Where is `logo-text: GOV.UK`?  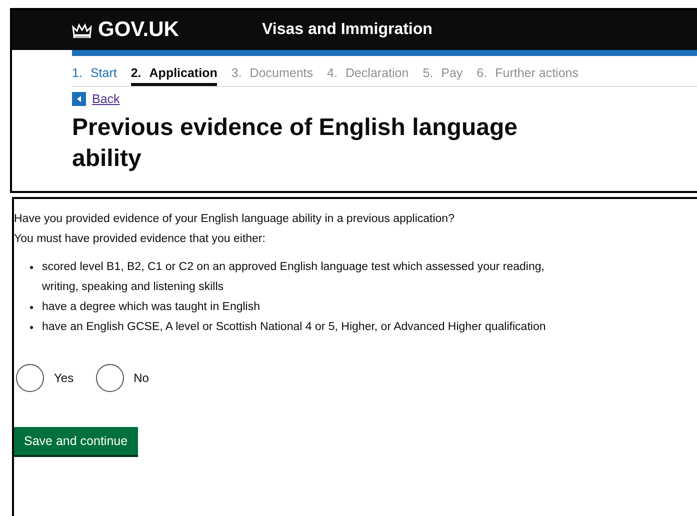
logo-text: GOV.UK is located at coordinates (138, 30).